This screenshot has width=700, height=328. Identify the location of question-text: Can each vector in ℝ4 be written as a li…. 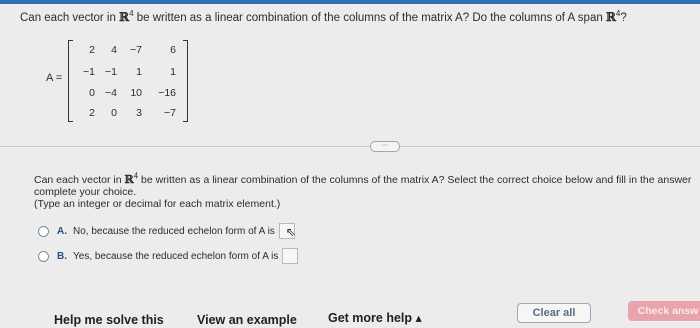
(323, 17).